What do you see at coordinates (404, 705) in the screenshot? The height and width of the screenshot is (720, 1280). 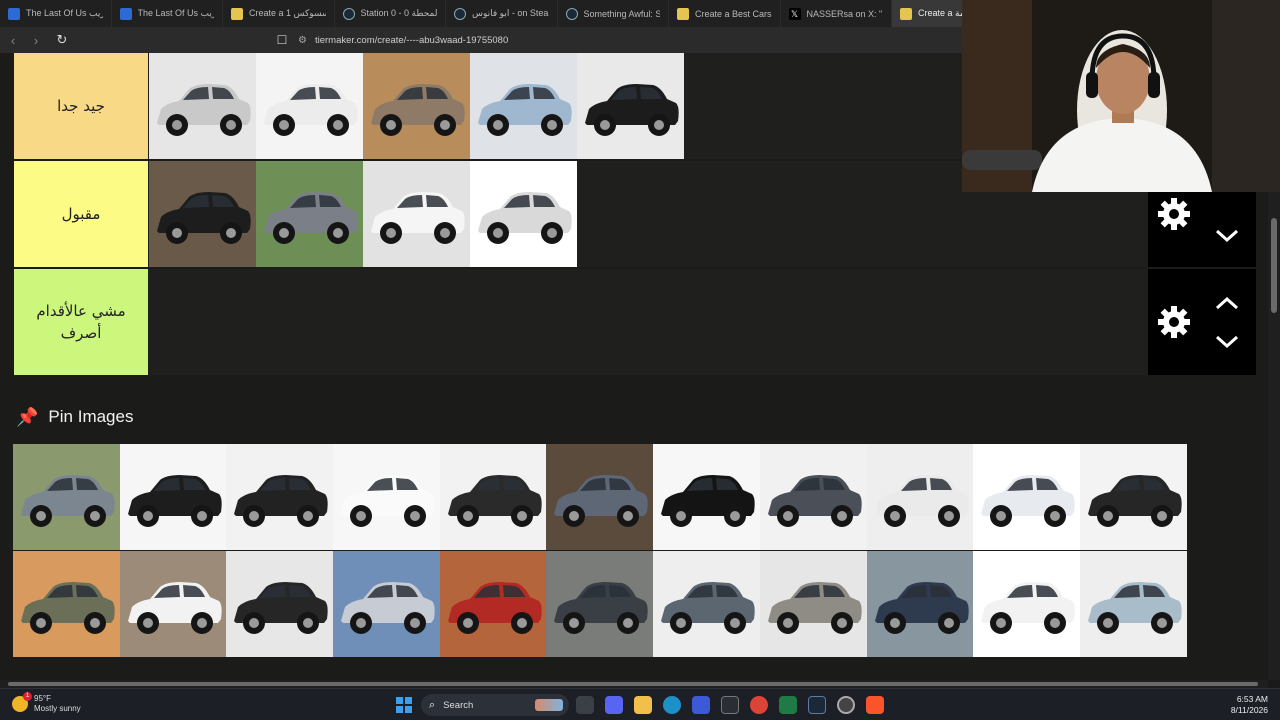 I see `start-button` at bounding box center [404, 705].